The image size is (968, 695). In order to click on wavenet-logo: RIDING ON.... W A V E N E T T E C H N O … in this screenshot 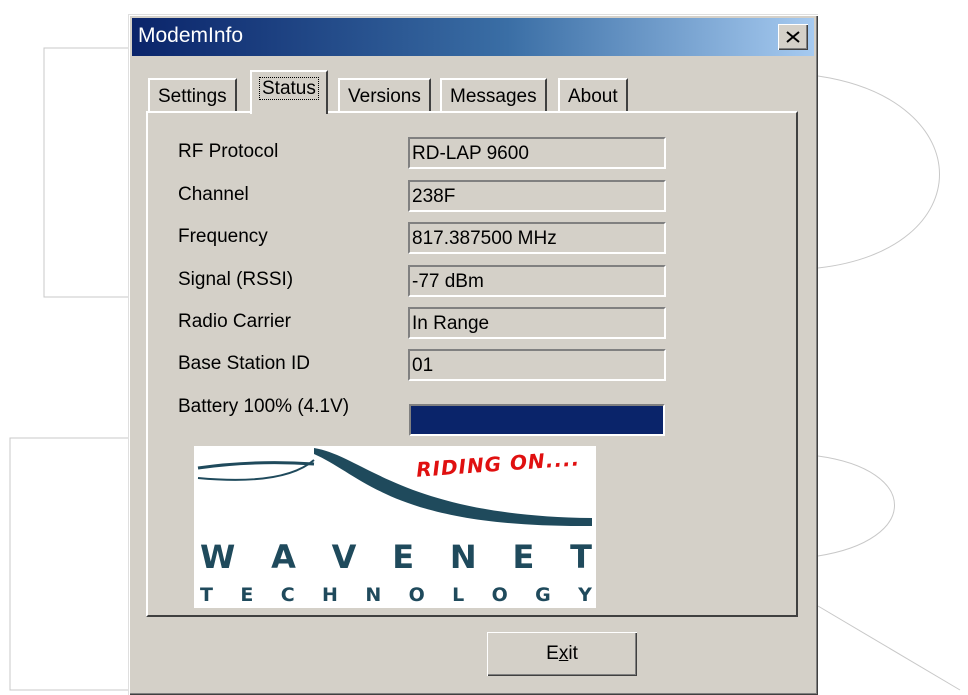, I will do `click(395, 527)`.